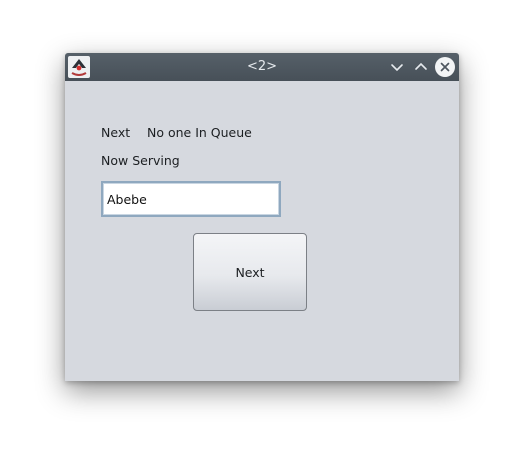 The height and width of the screenshot is (458, 524). I want to click on close-icon, so click(445, 67).